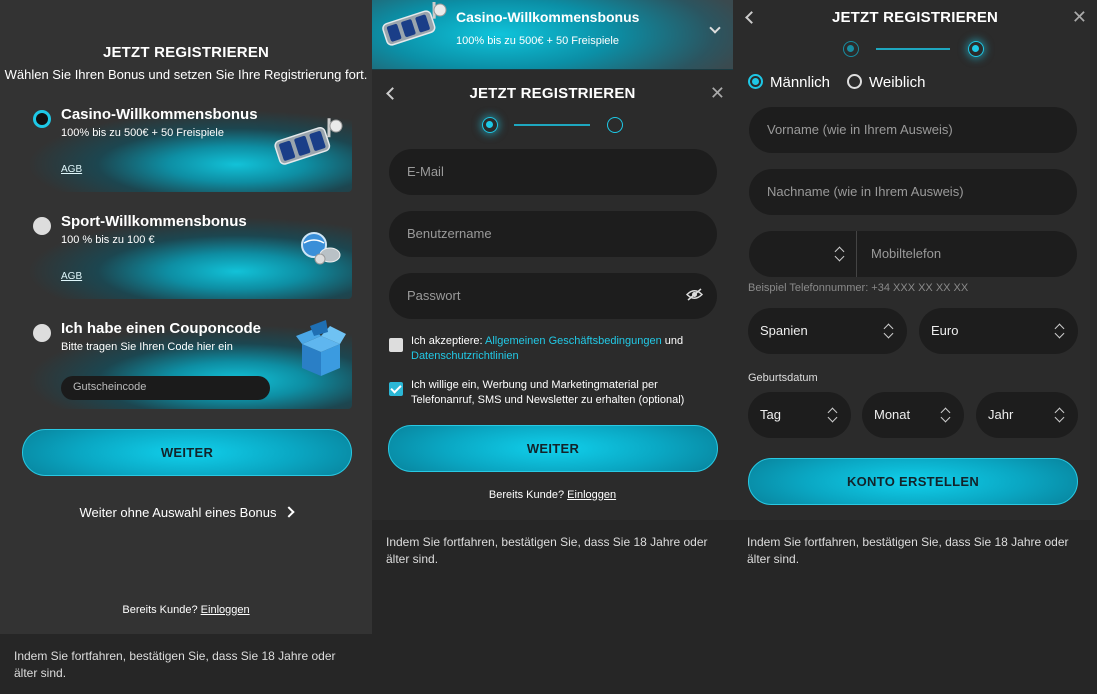 This screenshot has width=1097, height=694. I want to click on create-account-button: KONTO ERSTELLEN, so click(913, 481).